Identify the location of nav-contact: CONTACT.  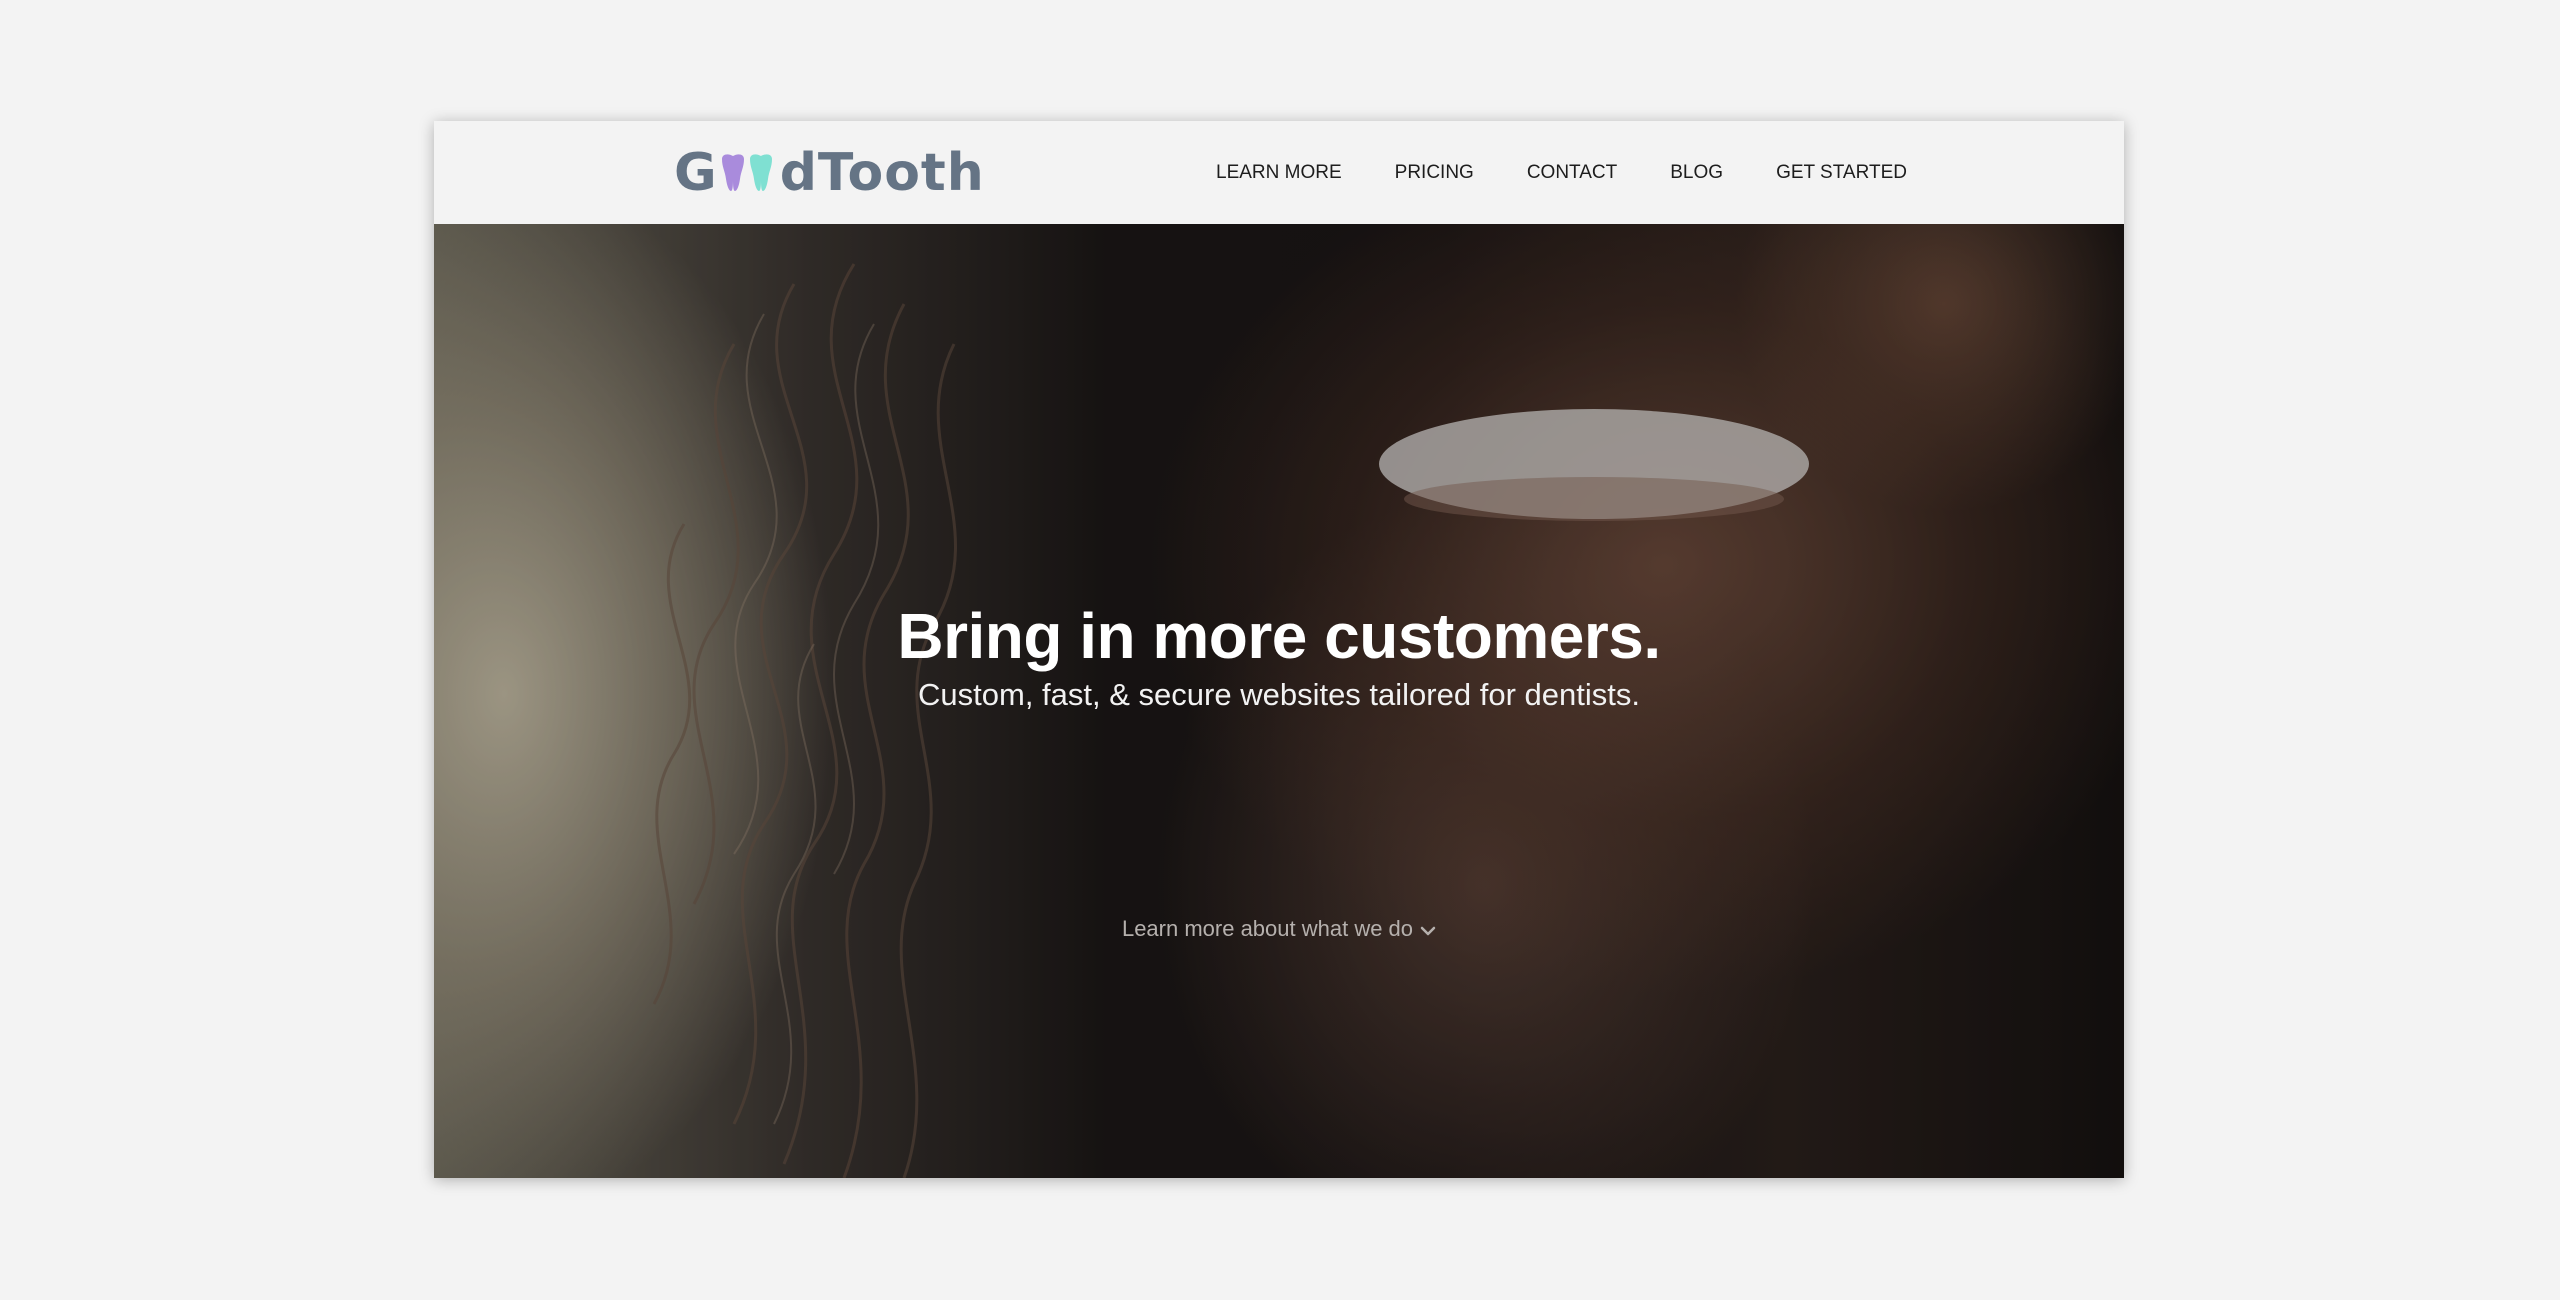
(1572, 173).